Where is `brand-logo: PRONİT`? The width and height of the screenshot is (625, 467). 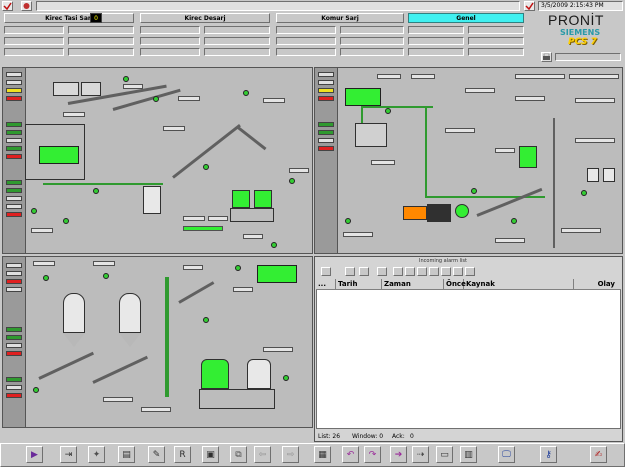 brand-logo: PRONİT is located at coordinates (576, 20).